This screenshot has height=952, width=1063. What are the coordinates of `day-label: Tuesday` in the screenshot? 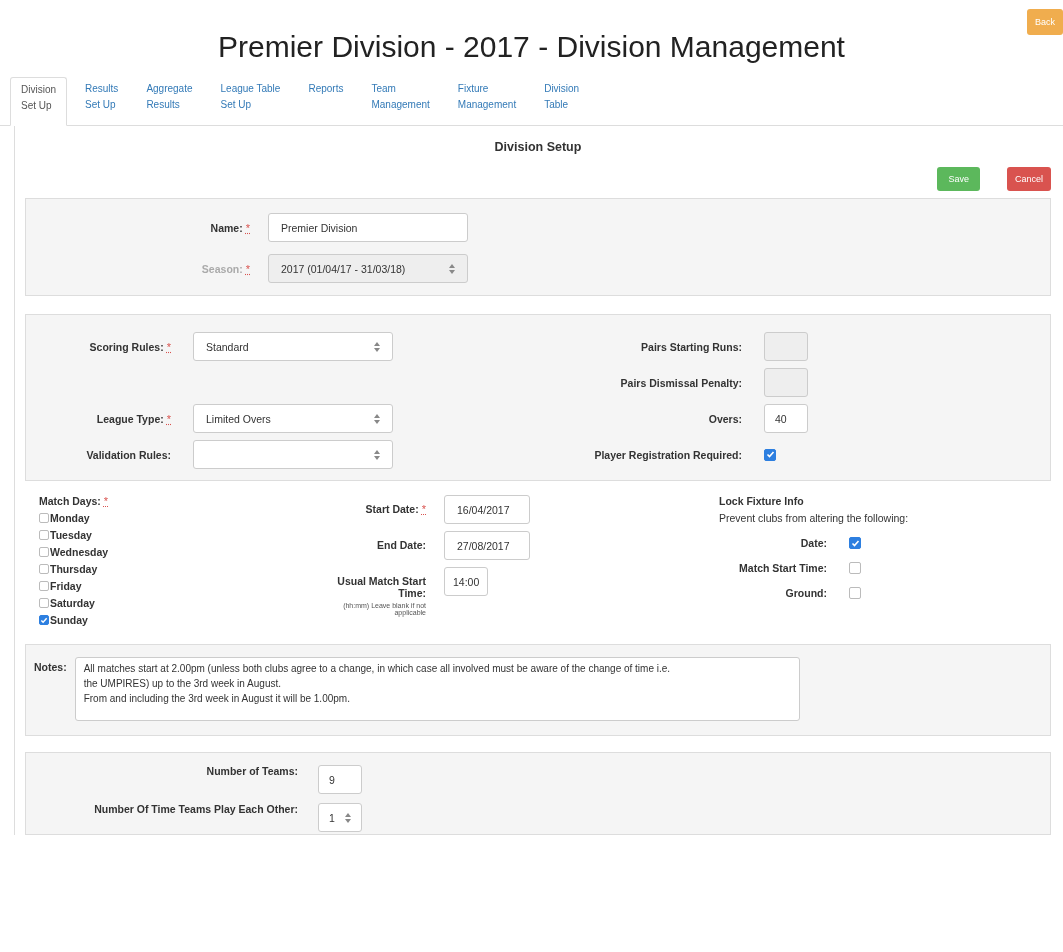 It's located at (71, 535).